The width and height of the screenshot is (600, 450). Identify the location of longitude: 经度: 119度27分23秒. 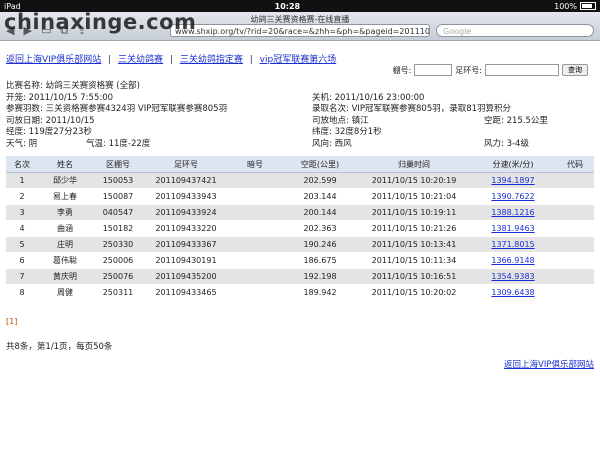
(49, 132).